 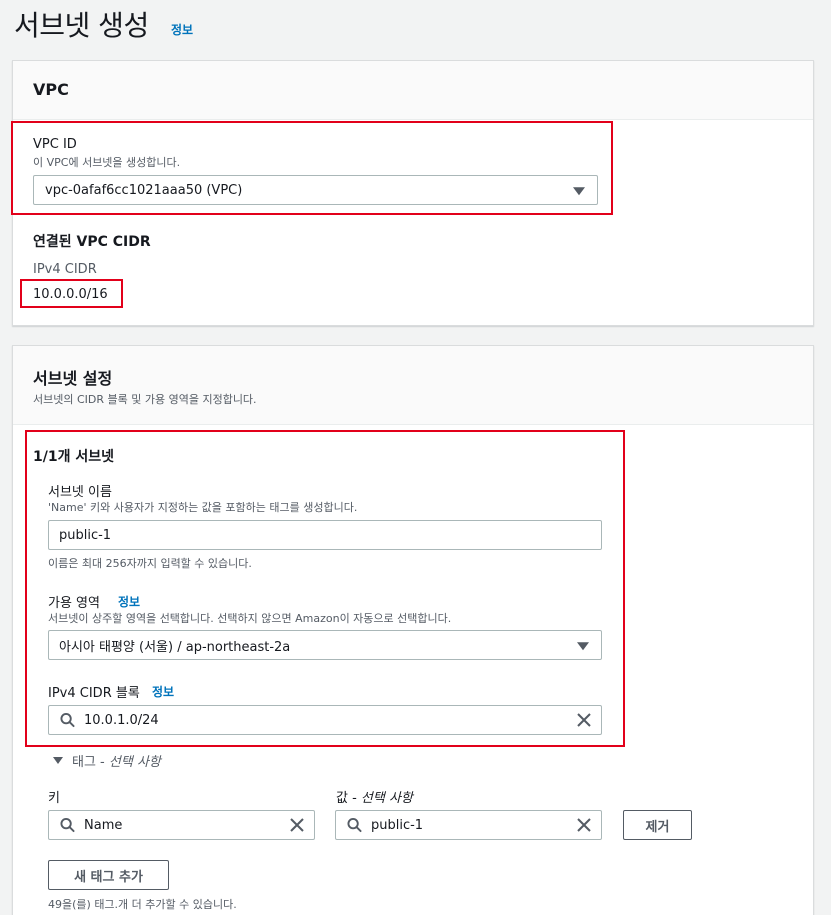 What do you see at coordinates (182, 29) in the screenshot?
I see `info-link: 정보` at bounding box center [182, 29].